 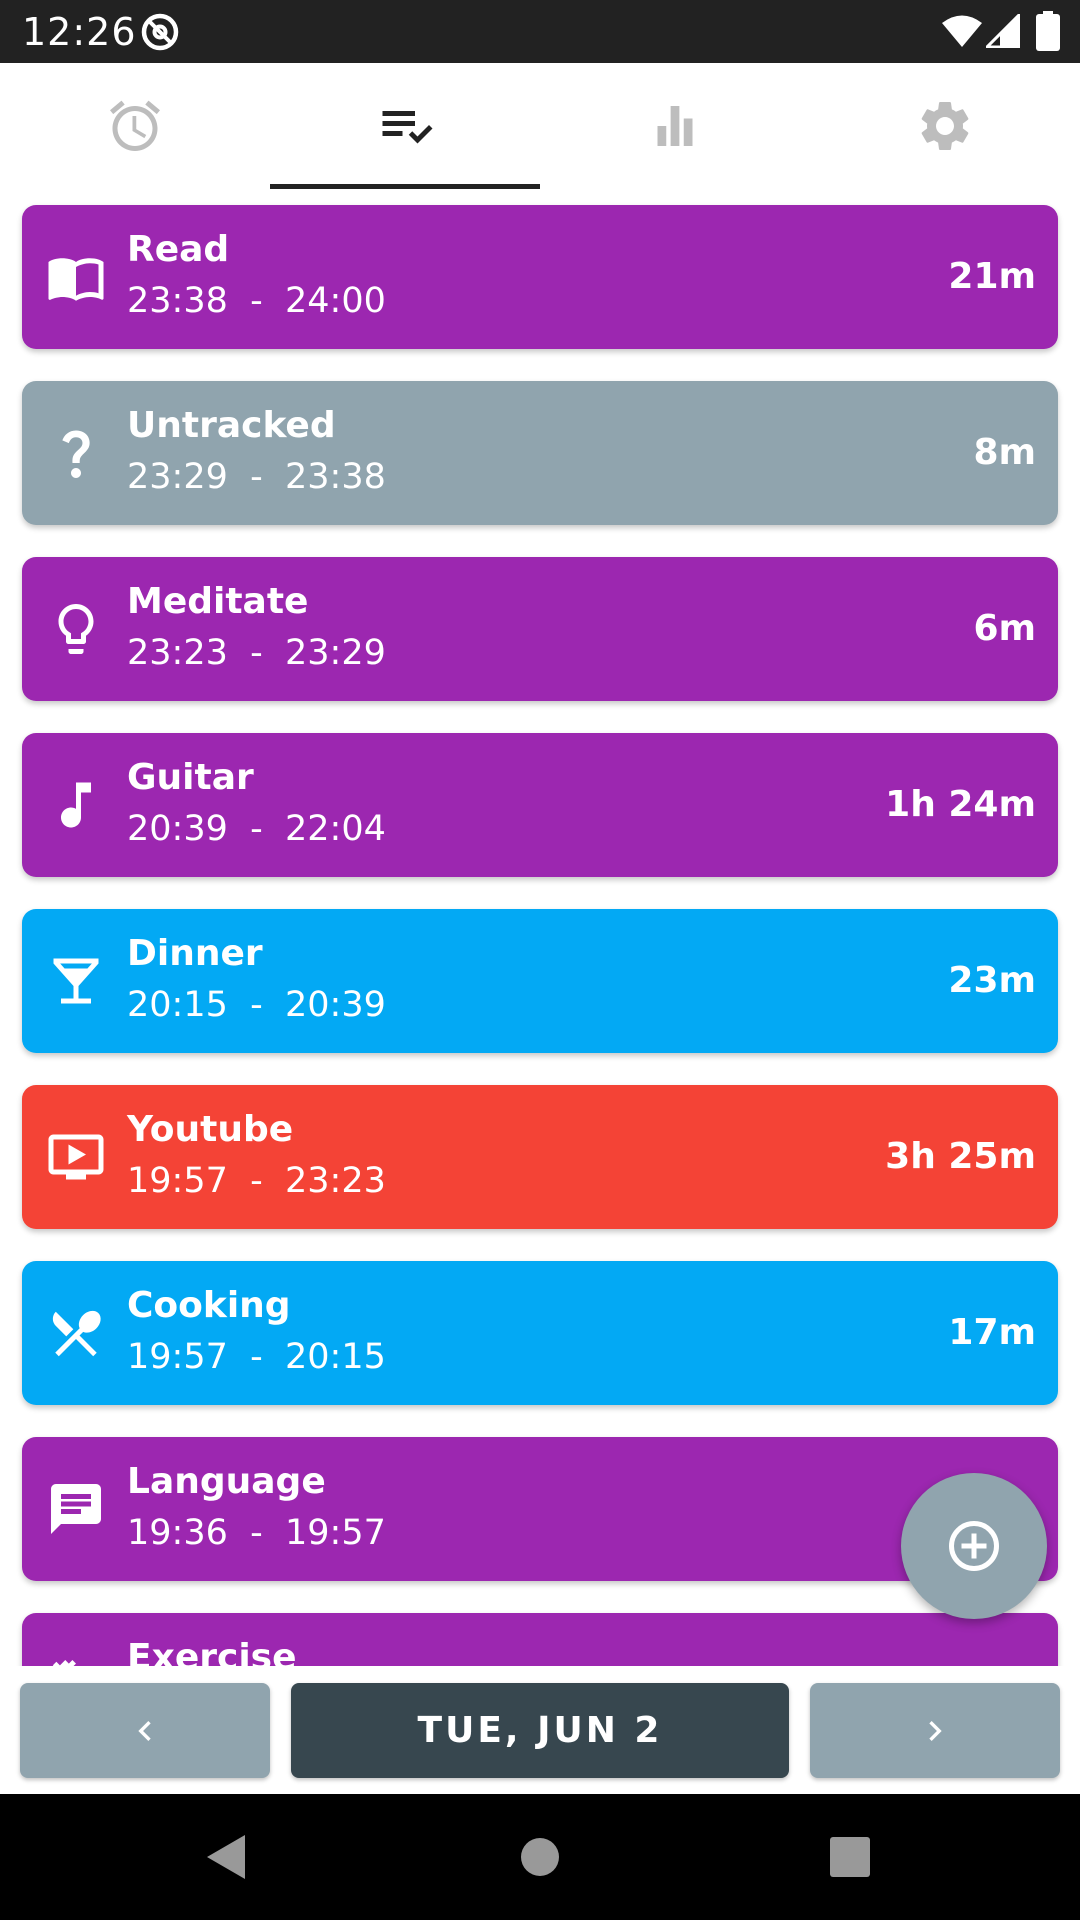 What do you see at coordinates (540, 805) in the screenshot?
I see `activity-card-guitar: Guitar 20:39 - 22:04 1h 24m` at bounding box center [540, 805].